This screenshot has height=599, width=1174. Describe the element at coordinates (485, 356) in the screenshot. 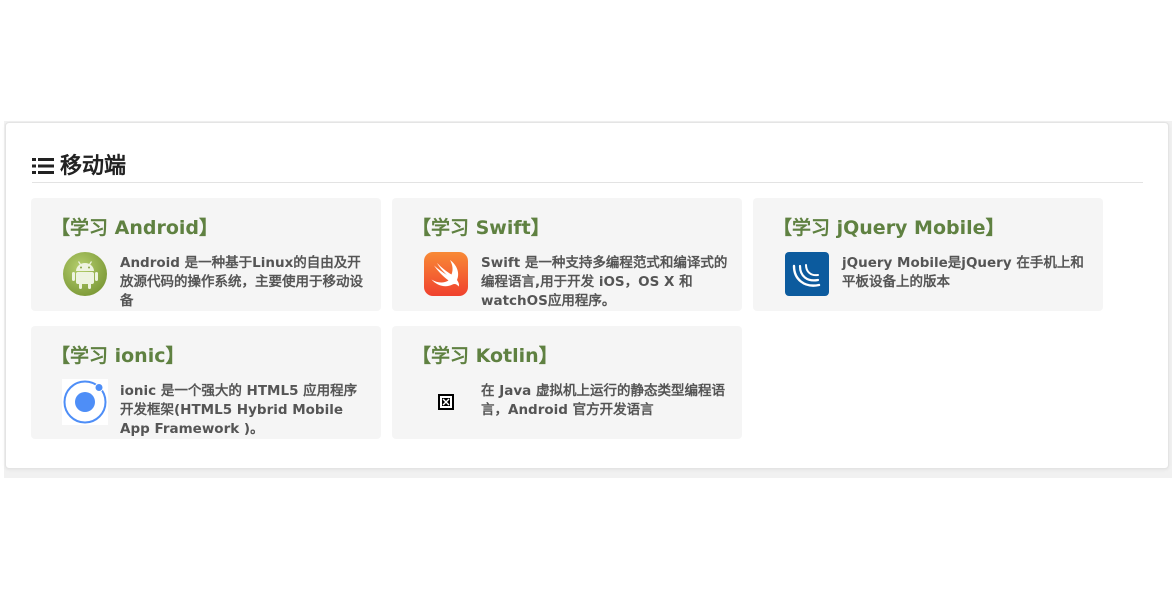

I see `card-title: 【学习 Kotlin】` at that location.